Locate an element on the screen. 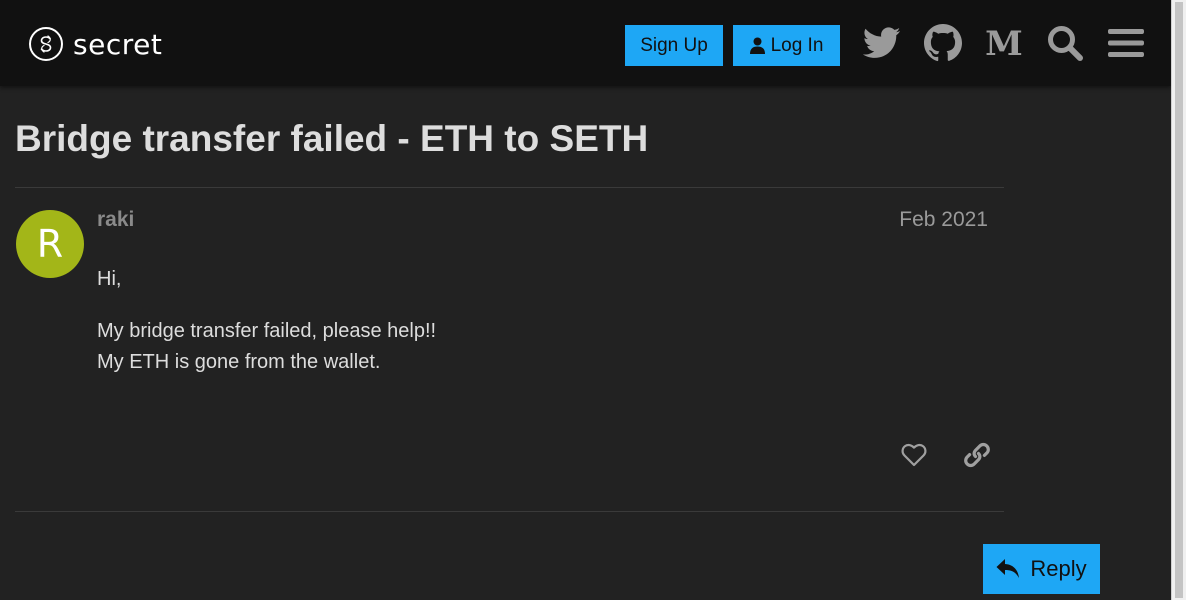 The image size is (1186, 600). title-divider is located at coordinates (509, 187).